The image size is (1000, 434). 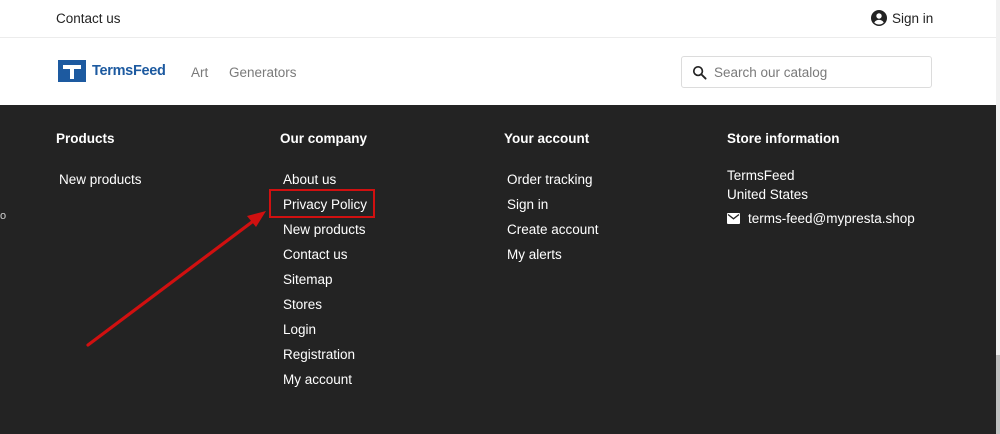 I want to click on footer-account-title: Your account, so click(x=547, y=138).